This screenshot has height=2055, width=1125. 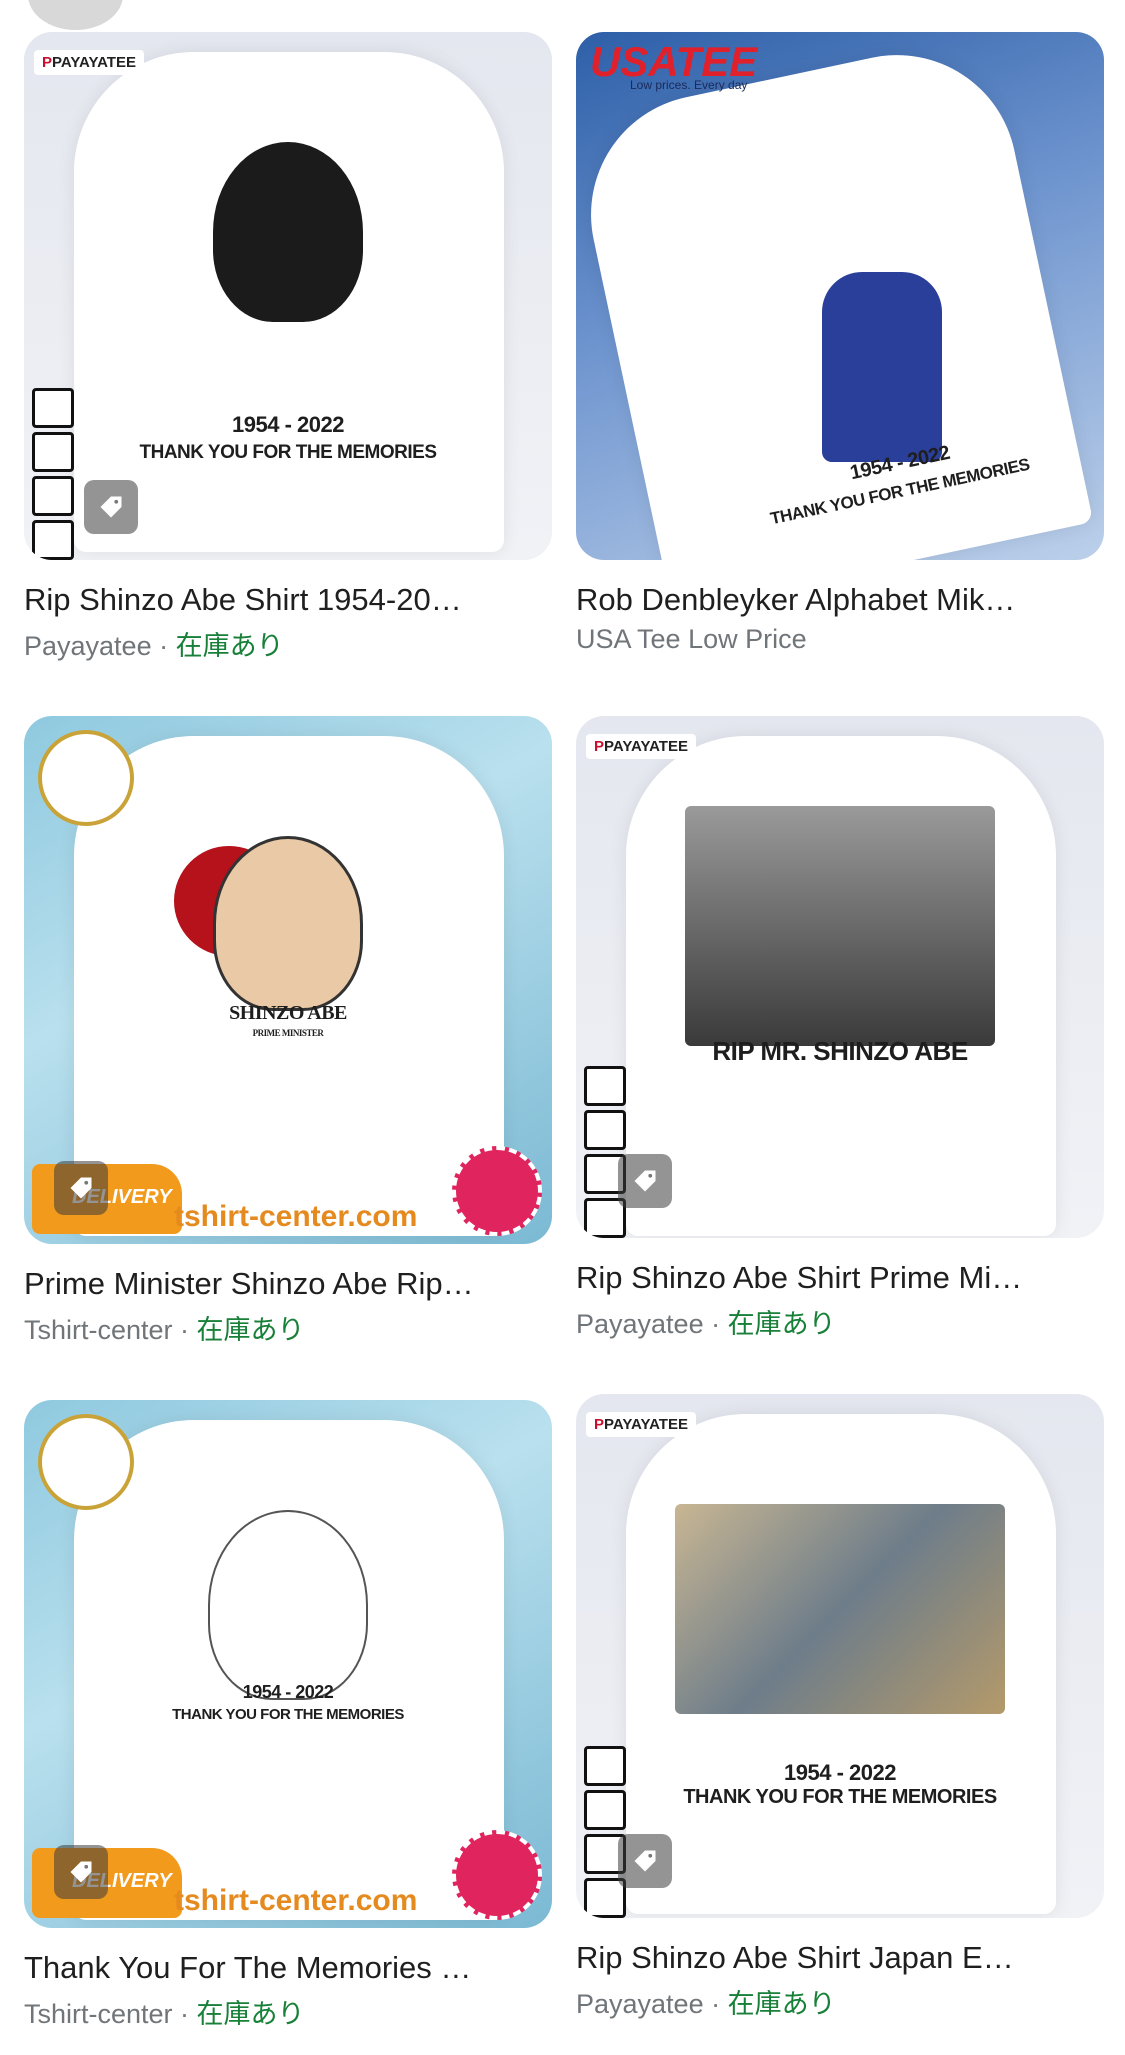 I want to click on avatar, so click(x=75, y=15).